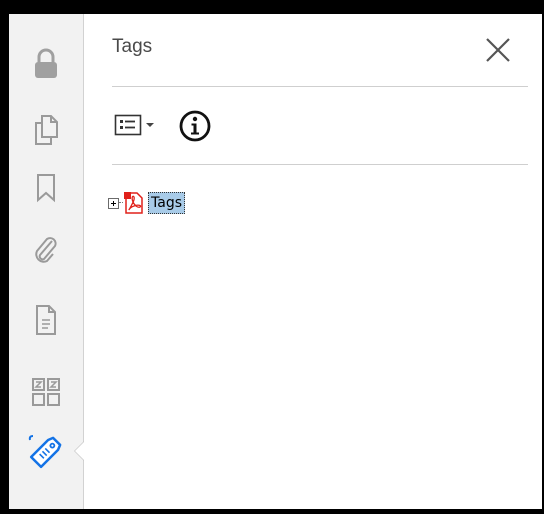 The width and height of the screenshot is (544, 514). Describe the element at coordinates (113, 203) in the screenshot. I see `expand-toggle` at that location.